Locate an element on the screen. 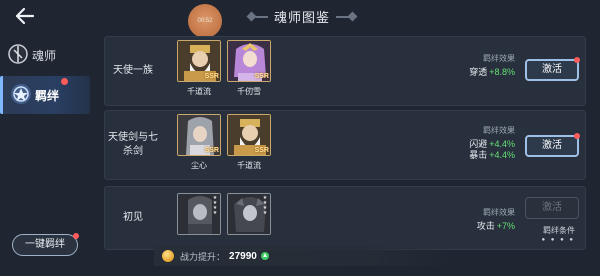 This screenshot has height=276, width=600. effect-stat: 闪避 is located at coordinates (478, 144).